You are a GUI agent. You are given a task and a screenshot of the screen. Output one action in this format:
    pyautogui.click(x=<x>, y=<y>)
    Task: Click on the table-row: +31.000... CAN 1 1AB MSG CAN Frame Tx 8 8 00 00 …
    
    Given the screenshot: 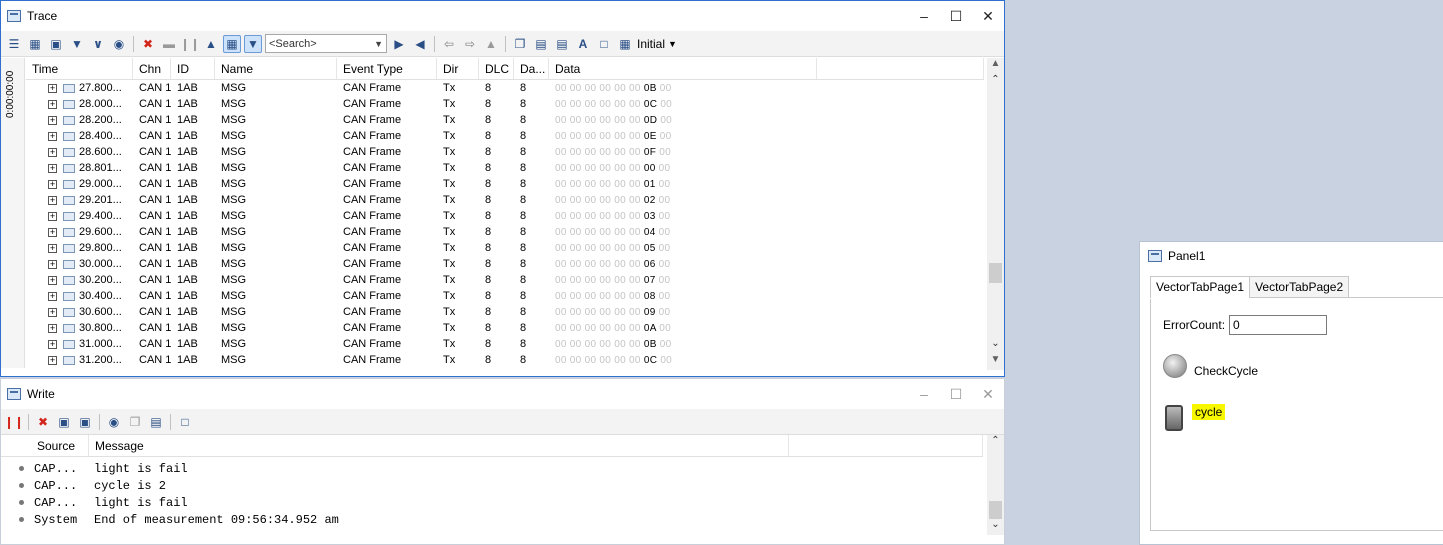 What is the action you would take?
    pyautogui.click(x=505, y=344)
    